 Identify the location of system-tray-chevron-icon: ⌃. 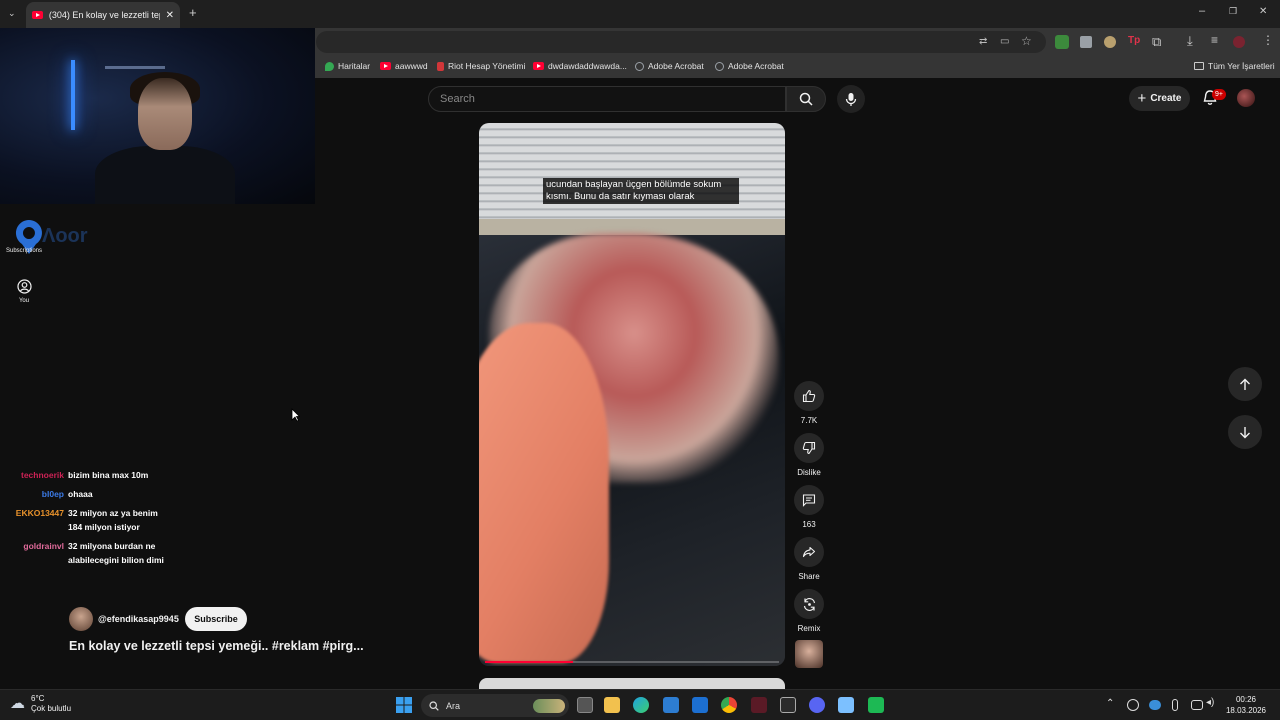
(1110, 703).